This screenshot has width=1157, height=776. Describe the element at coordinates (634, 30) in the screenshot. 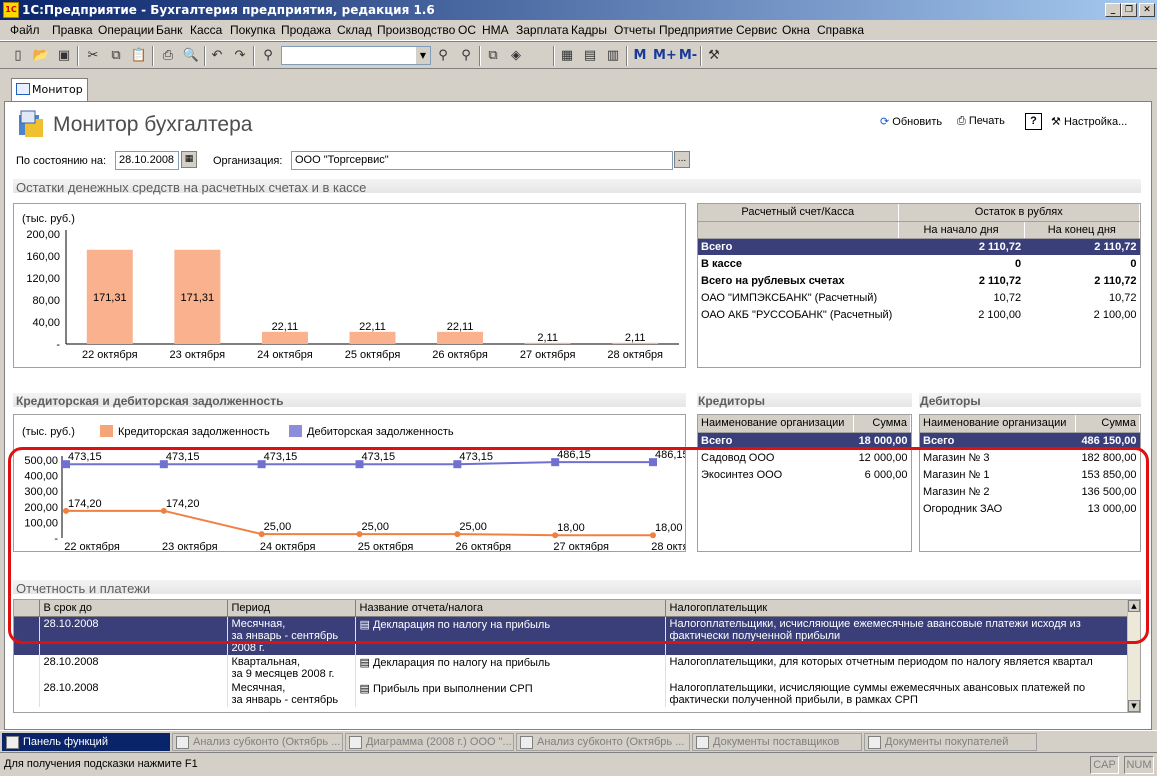

I see `menu-item-13: Отчеты` at that location.